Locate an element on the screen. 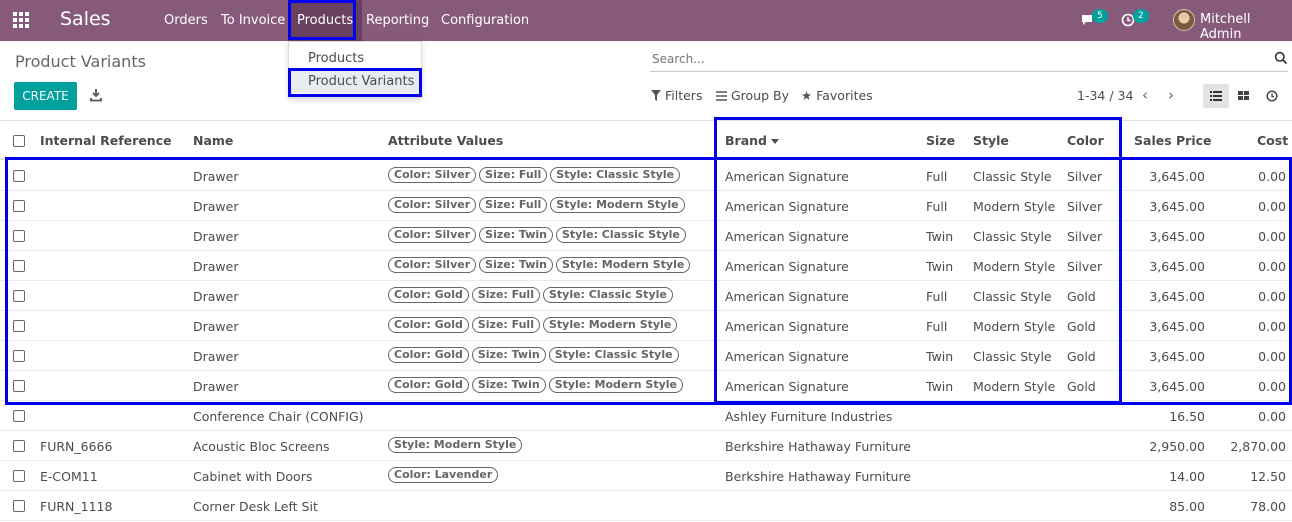  list-view-icon is located at coordinates (1216, 96).